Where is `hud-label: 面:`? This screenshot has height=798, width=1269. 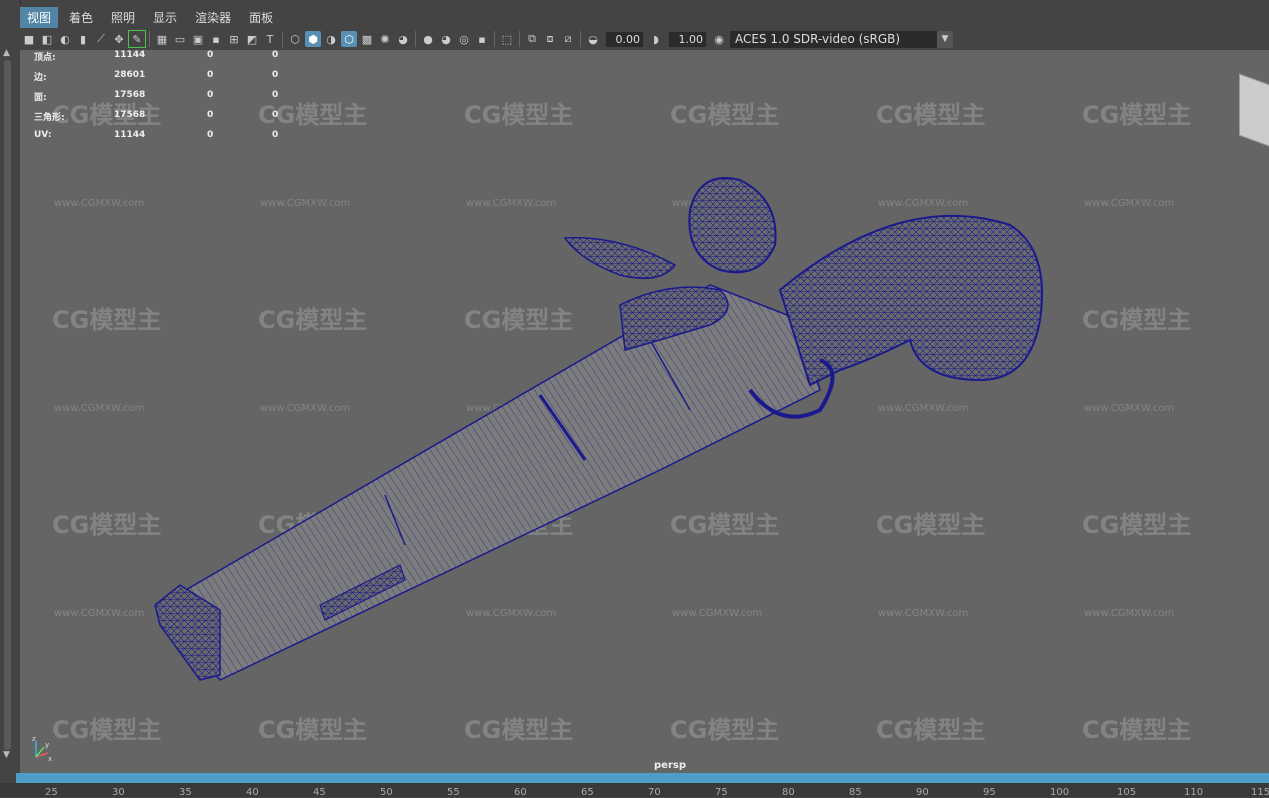
hud-label: 面: is located at coordinates (40, 98).